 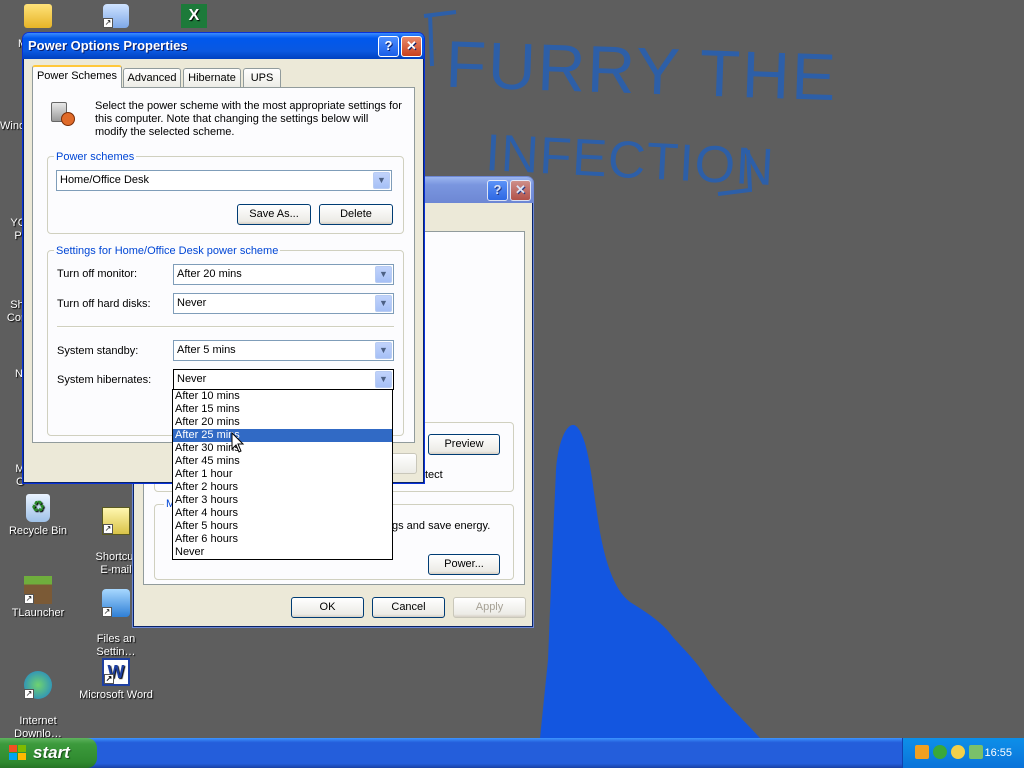 I want to click on desktop-icon-label: TLauncher, so click(x=38, y=613).